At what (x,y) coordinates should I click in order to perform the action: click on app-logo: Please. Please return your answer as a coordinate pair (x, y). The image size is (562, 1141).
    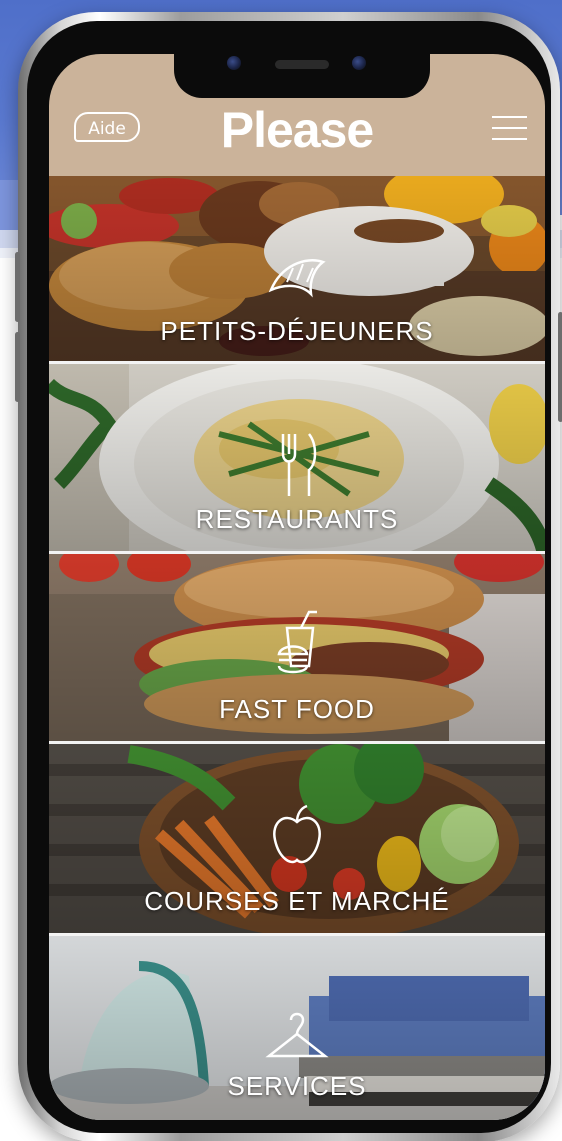
    Looking at the image, I should click on (297, 130).